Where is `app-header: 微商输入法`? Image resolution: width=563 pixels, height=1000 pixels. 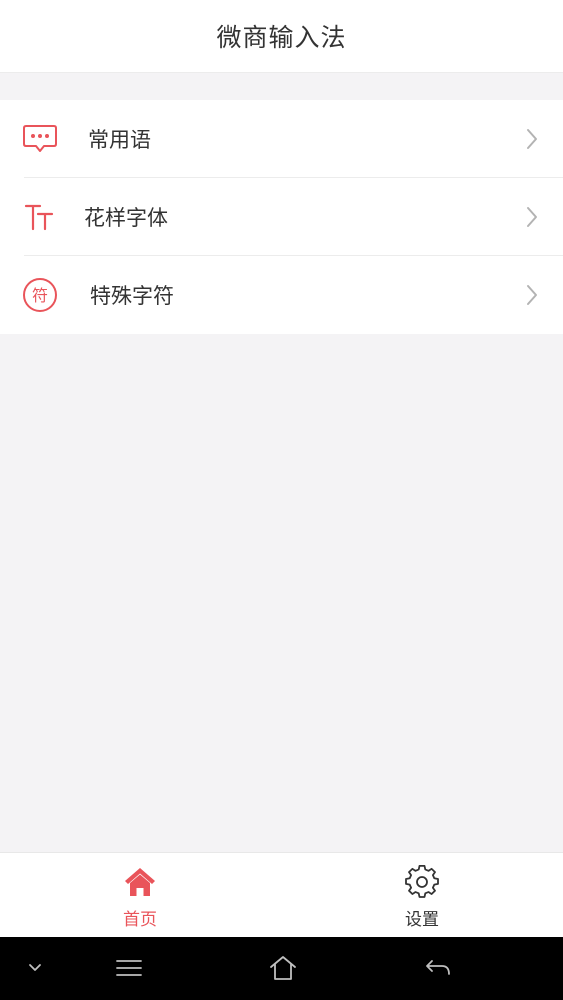 app-header: 微商输入法 is located at coordinates (281, 36).